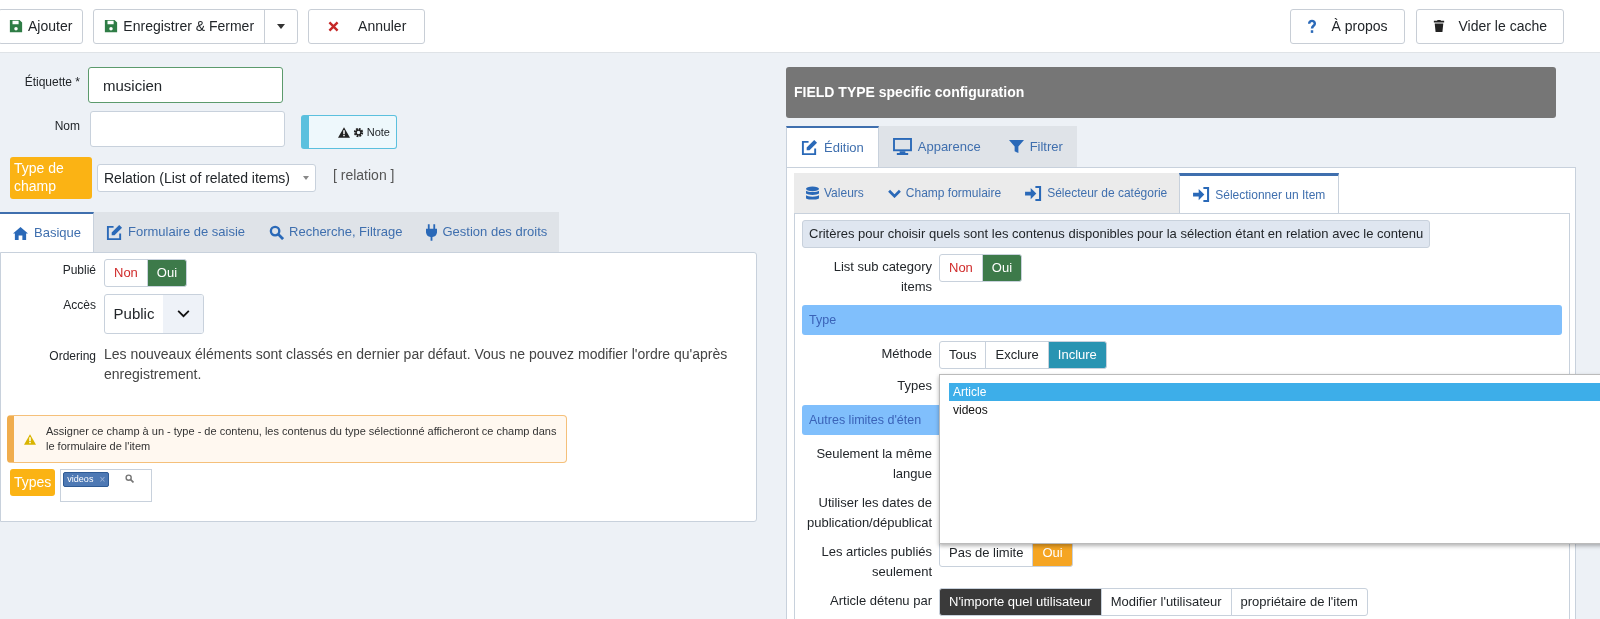 The height and width of the screenshot is (619, 1600). I want to click on field-label: Méthode, so click(906, 354).